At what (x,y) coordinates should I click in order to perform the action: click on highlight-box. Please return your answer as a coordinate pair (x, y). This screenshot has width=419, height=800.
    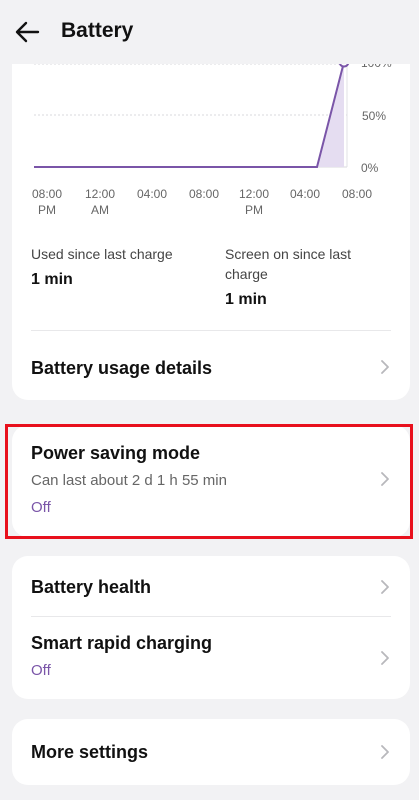
    Looking at the image, I should click on (209, 481).